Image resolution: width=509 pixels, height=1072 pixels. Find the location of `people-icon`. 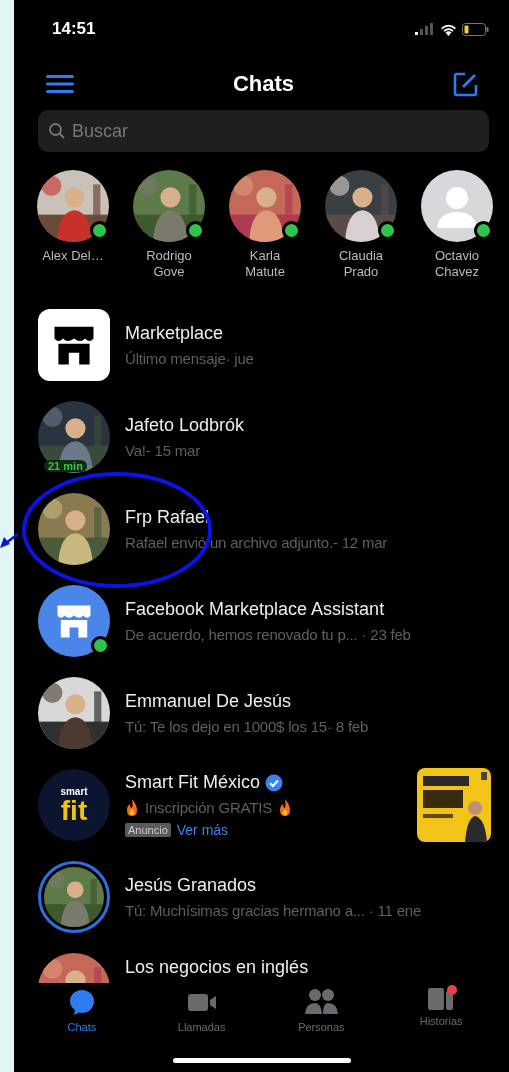

people-icon is located at coordinates (321, 1002).